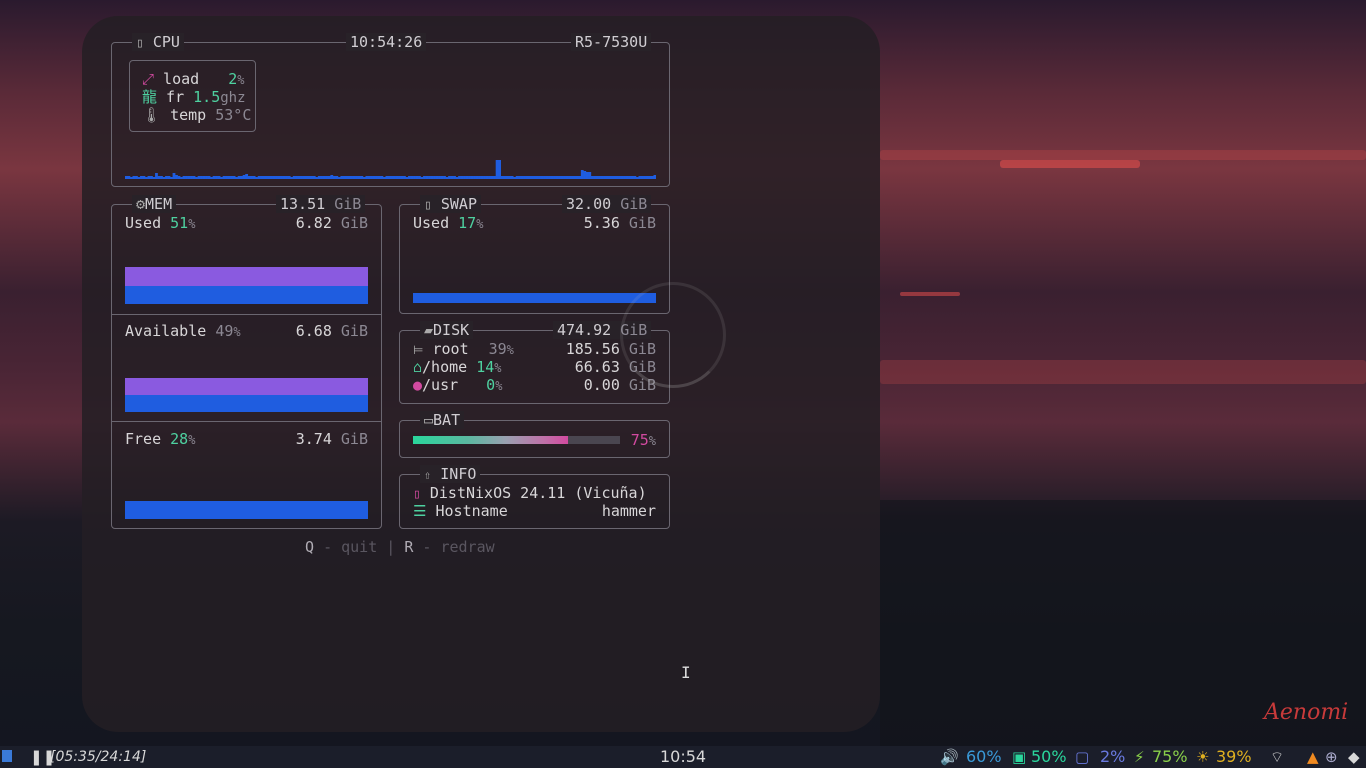  I want to click on cpu-load-label: load, so click(181, 79).